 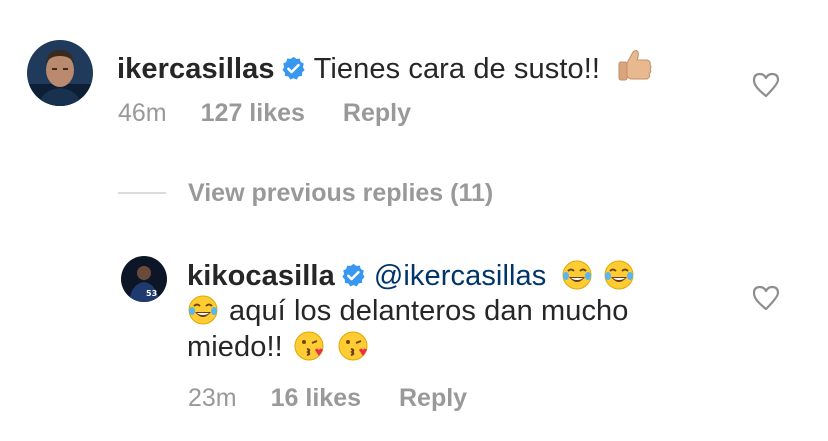 I want to click on avatar-ikercasillas, so click(x=60, y=73).